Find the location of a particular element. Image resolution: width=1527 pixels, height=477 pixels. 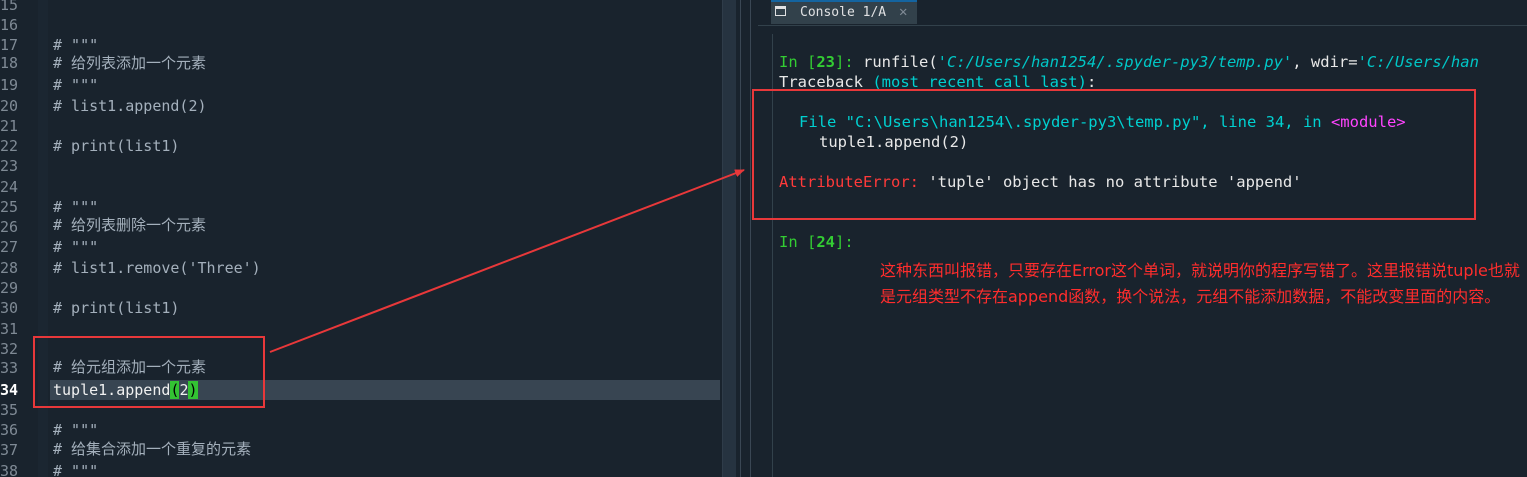

line-number: 15 is located at coordinates (9, 7).